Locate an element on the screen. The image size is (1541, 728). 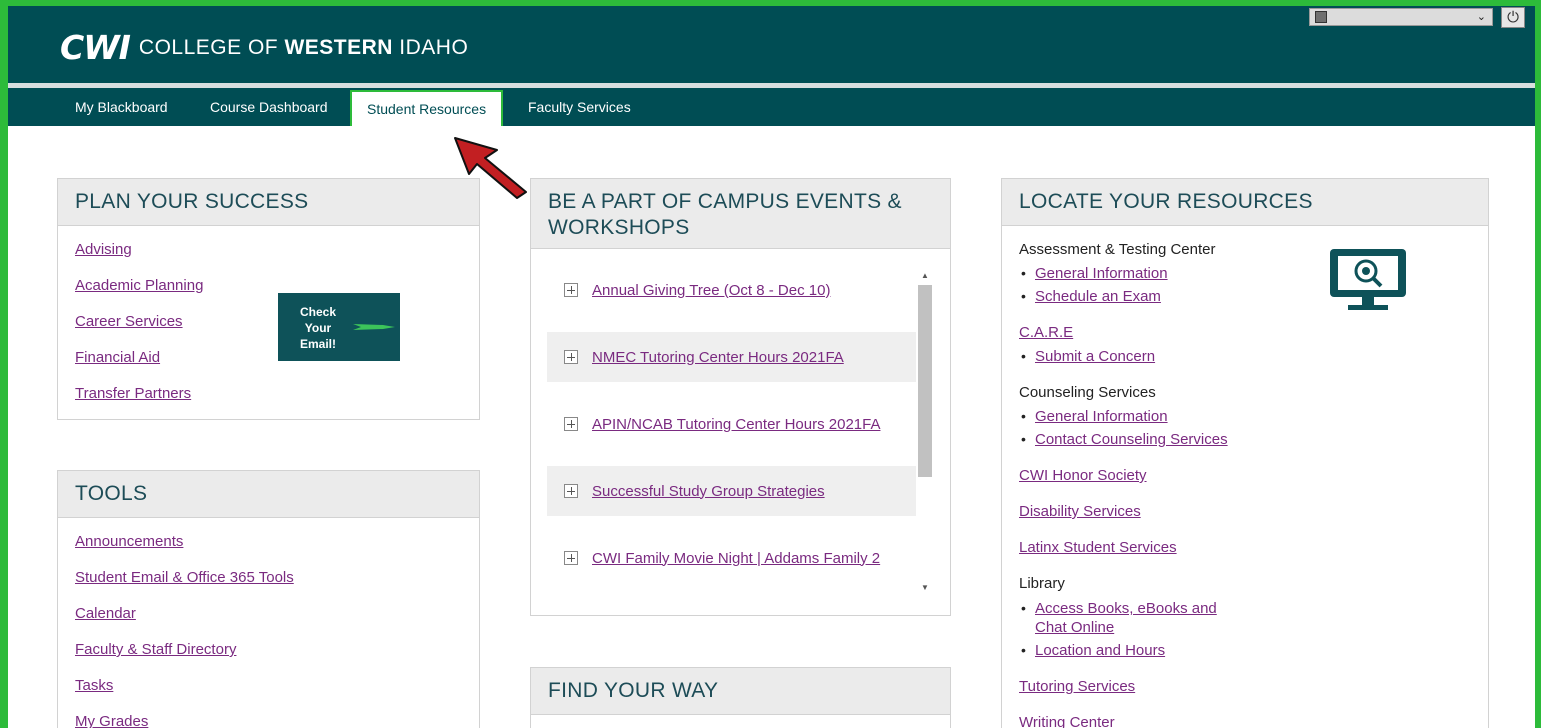
find-your-way-panel: FIND YOUR WAY is located at coordinates (740, 697).